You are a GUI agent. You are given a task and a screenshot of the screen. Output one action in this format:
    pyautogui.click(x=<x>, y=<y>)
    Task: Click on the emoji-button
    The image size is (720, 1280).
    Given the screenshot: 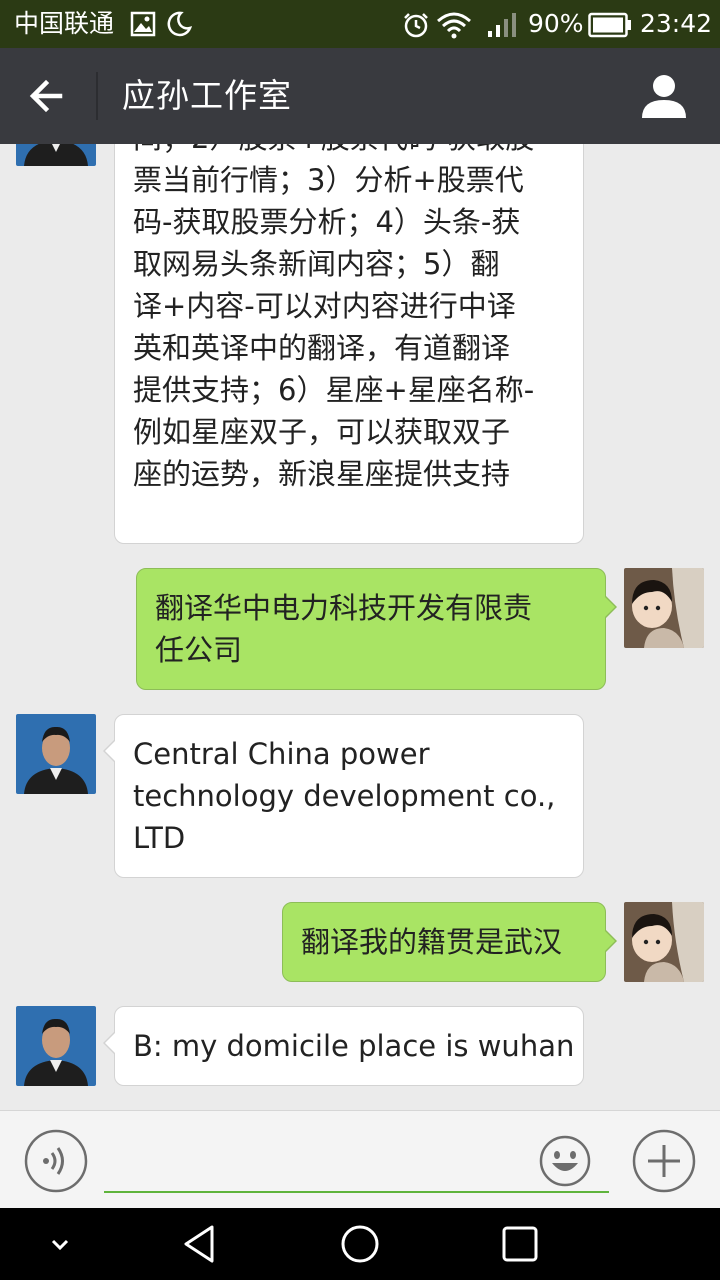 What is the action you would take?
    pyautogui.click(x=565, y=1161)
    